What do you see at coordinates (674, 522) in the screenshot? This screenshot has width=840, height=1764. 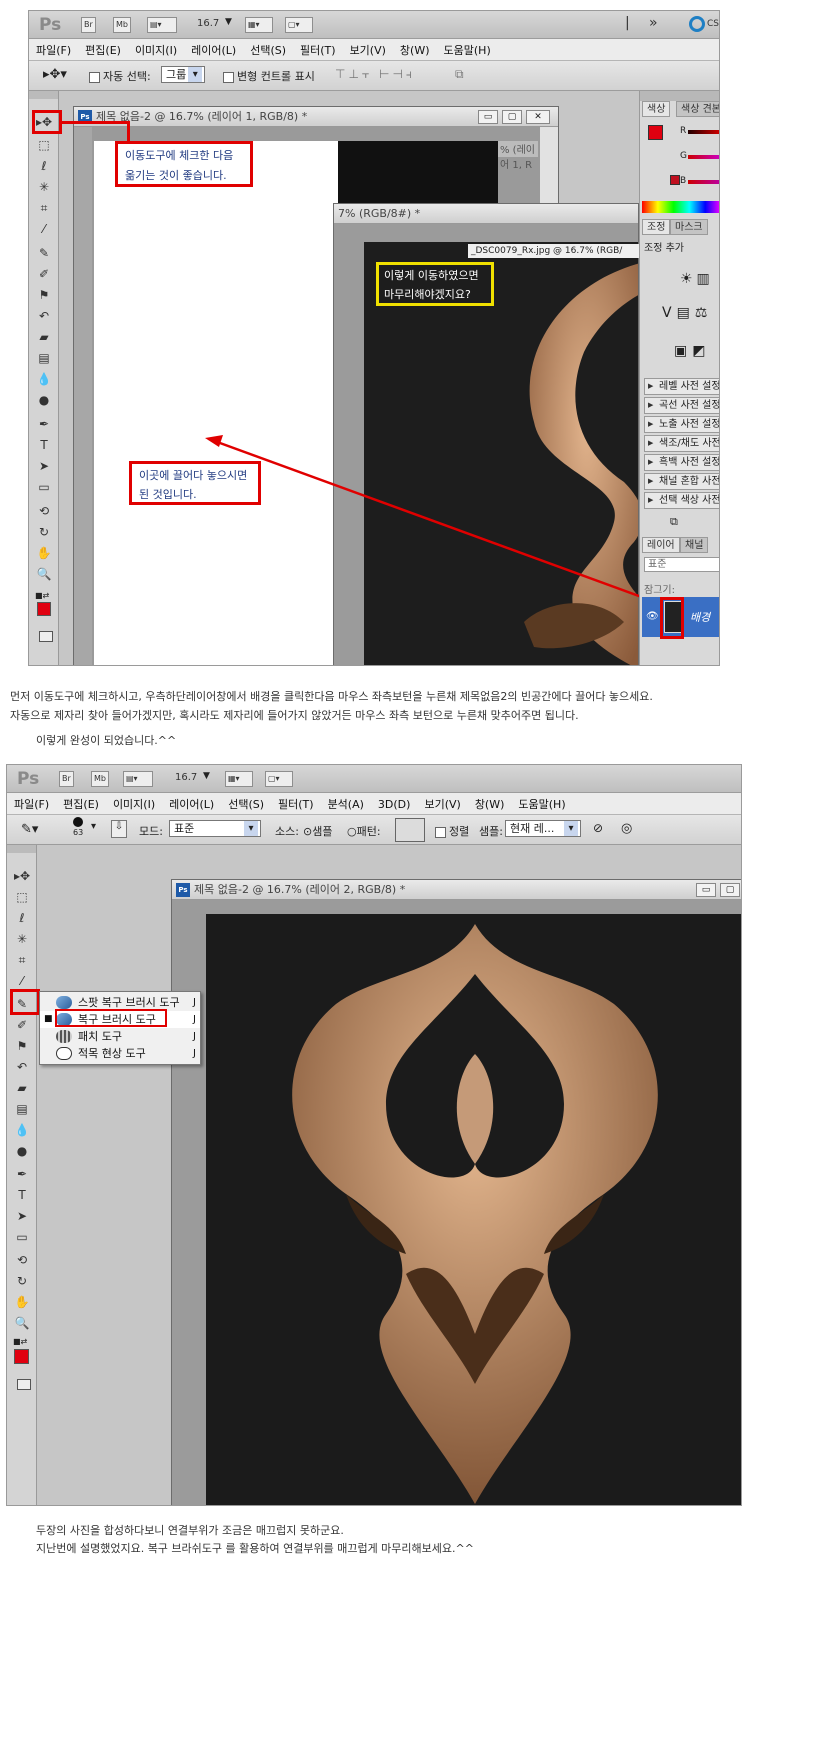 I see `adjustment-clip-icon: ⧉` at bounding box center [674, 522].